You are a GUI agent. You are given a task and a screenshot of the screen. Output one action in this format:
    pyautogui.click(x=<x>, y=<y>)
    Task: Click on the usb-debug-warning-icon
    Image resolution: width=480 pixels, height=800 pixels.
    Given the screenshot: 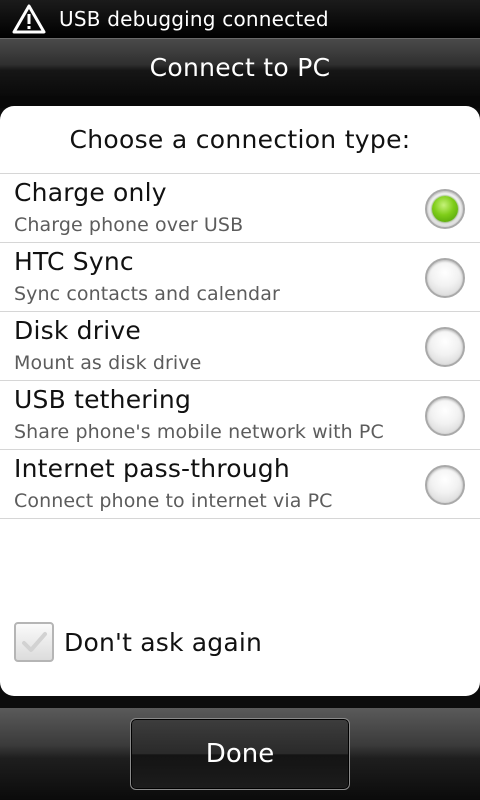 What is the action you would take?
    pyautogui.click(x=29, y=19)
    